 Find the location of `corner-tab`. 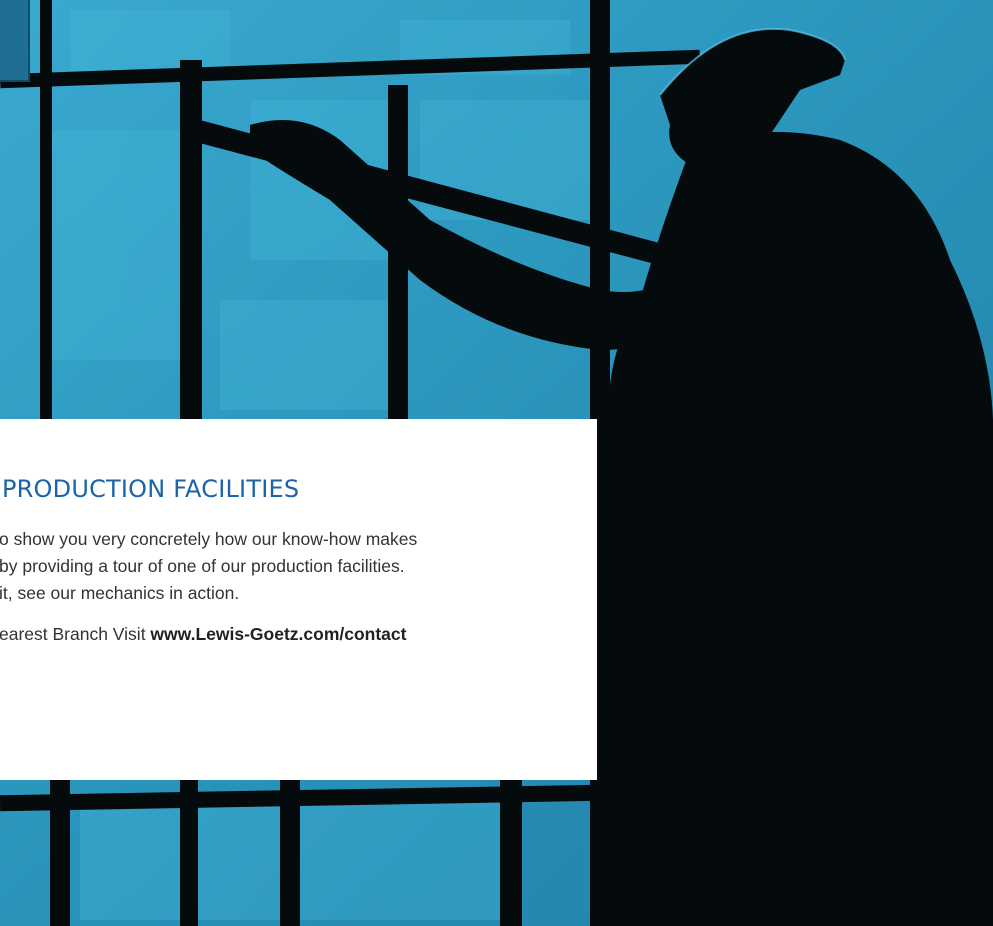

corner-tab is located at coordinates (15, 41).